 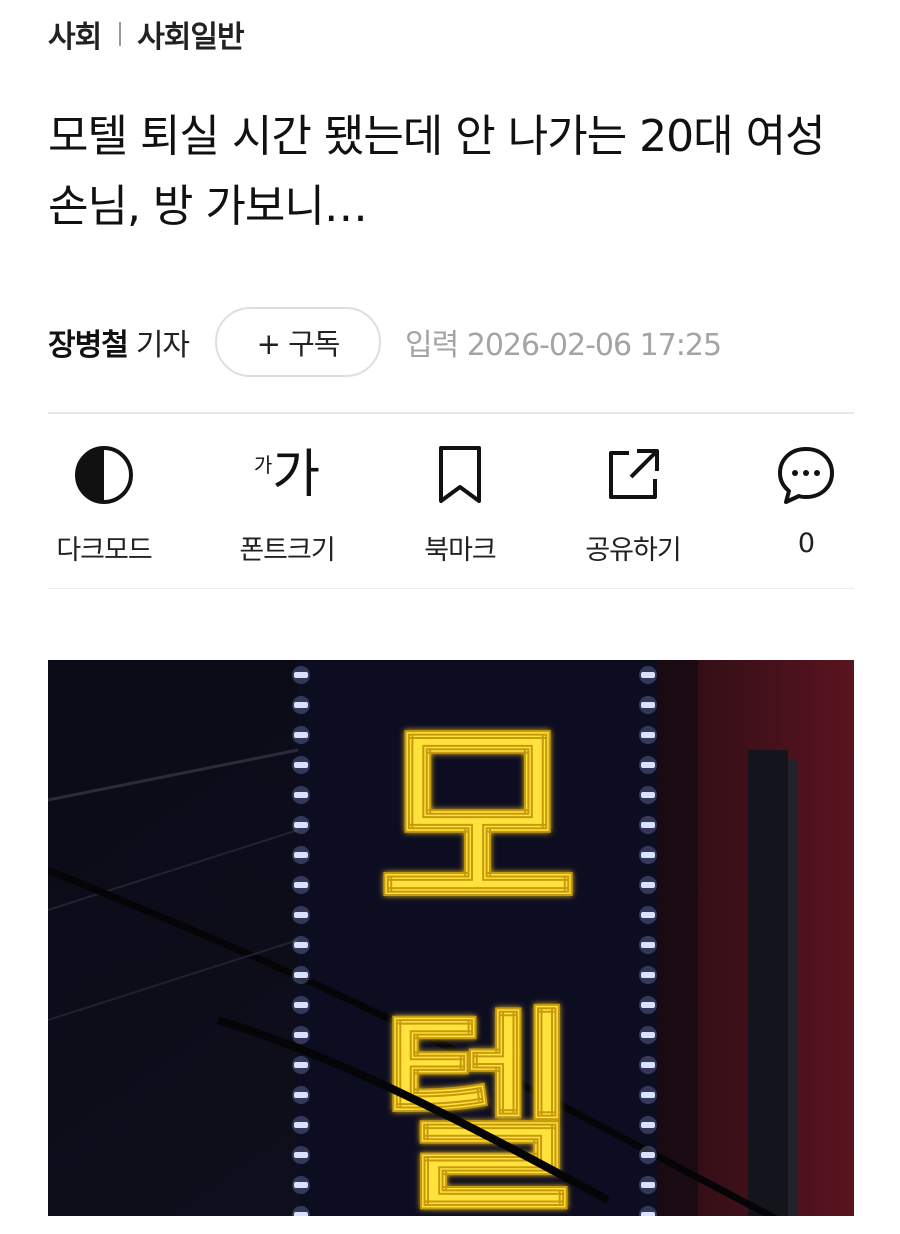 I want to click on byline: 장병철 기자 + 구독 입력 2026-02-06 17:25, so click(x=385, y=342).